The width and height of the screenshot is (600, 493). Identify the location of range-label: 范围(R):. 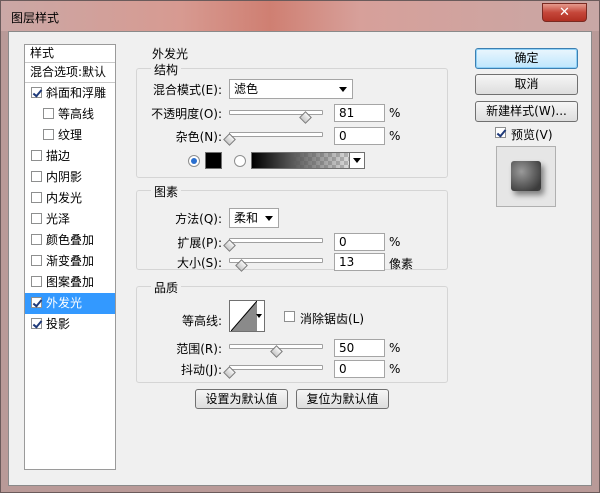
(199, 349).